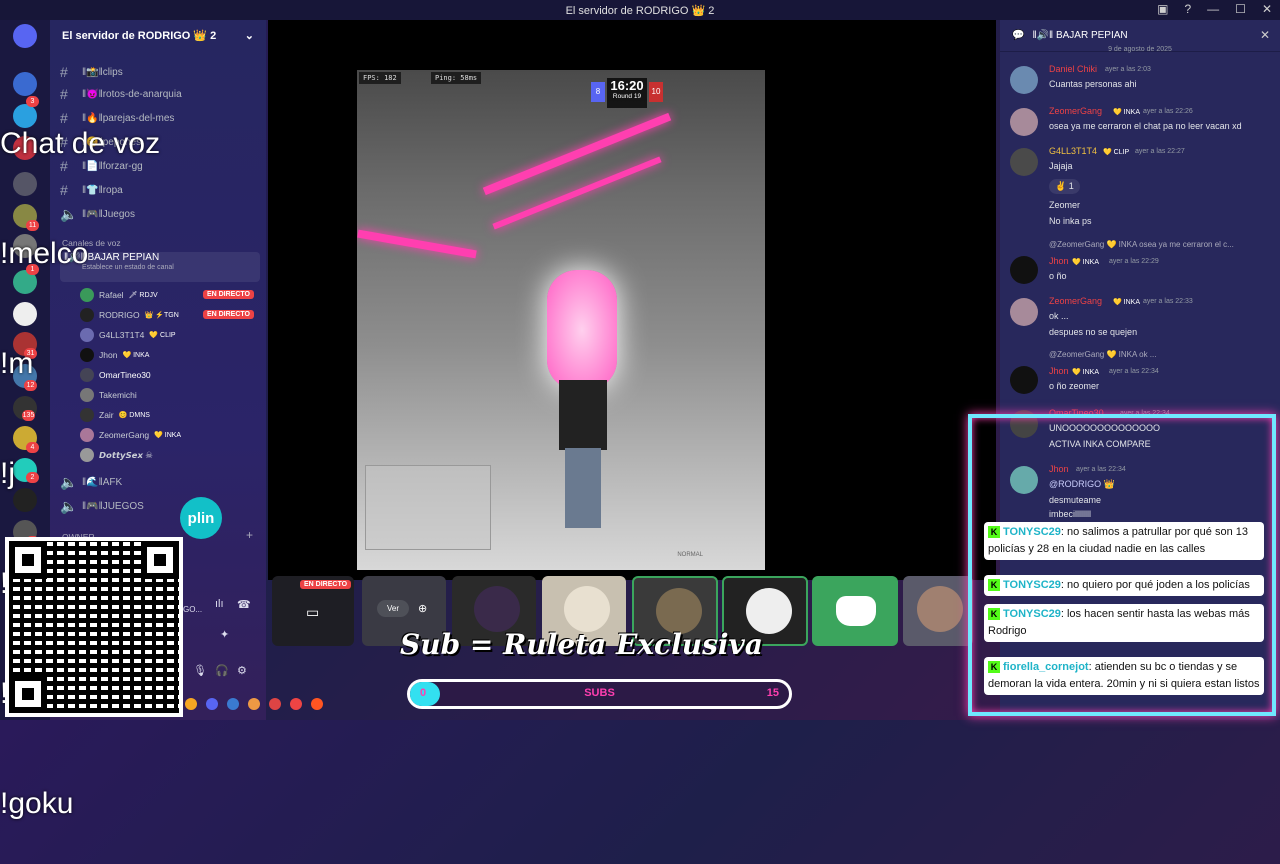  I want to click on subs-progress-bar: 0 SUBS 15, so click(599, 694).